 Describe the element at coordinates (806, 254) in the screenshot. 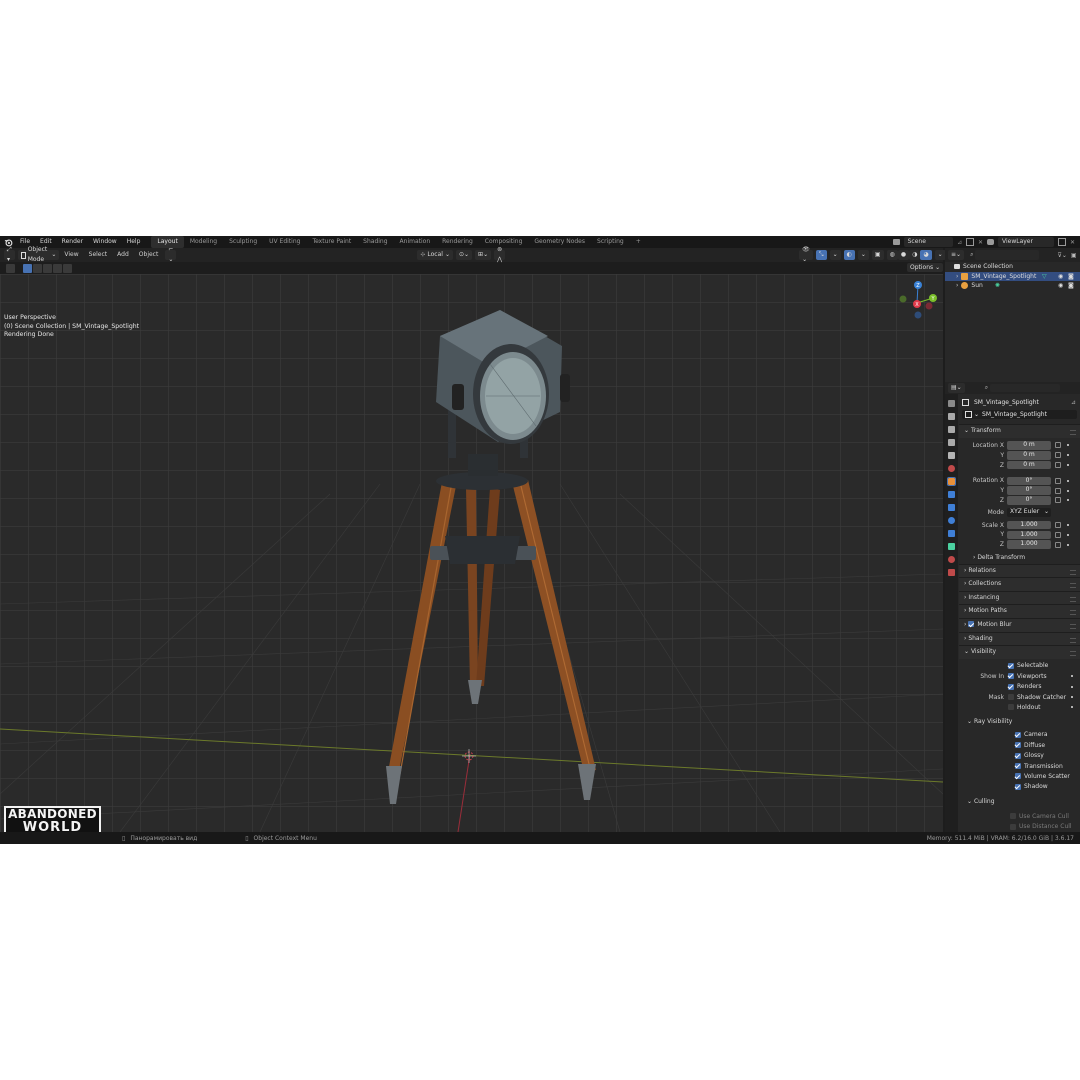

I see `visibility-button: 👁⌄` at that location.